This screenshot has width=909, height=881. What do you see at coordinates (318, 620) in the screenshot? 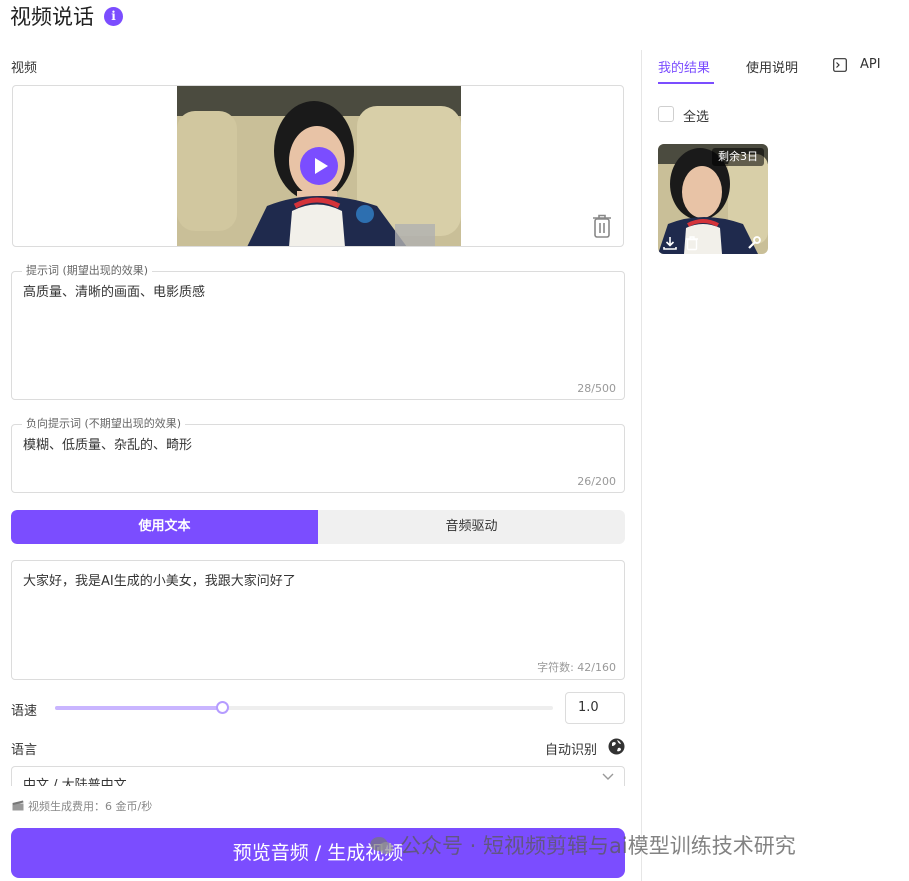
I see `speech-text-field: 大家好，我是AI生成的小美女，我跟大家问好了 字符数: 42/160` at bounding box center [318, 620].